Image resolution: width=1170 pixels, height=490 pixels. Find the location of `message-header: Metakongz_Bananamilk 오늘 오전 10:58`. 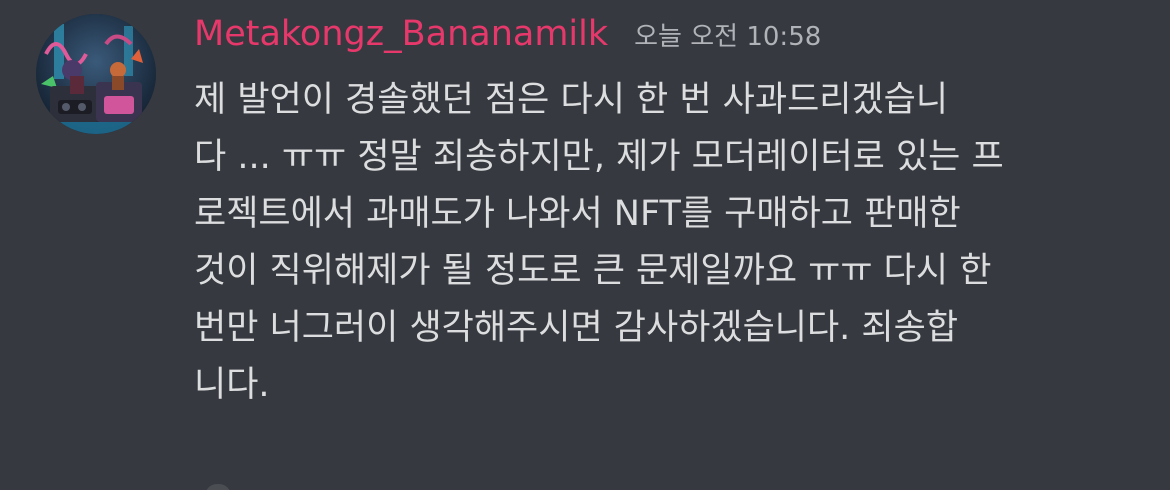

message-header: Metakongz_Bananamilk 오늘 오전 10:58 is located at coordinates (664, 42).